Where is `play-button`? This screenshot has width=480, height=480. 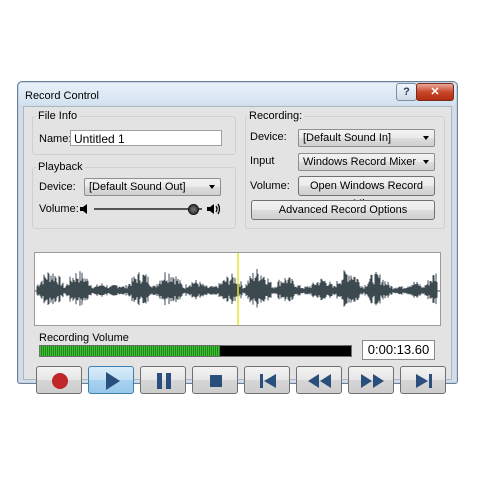
play-button is located at coordinates (111, 380).